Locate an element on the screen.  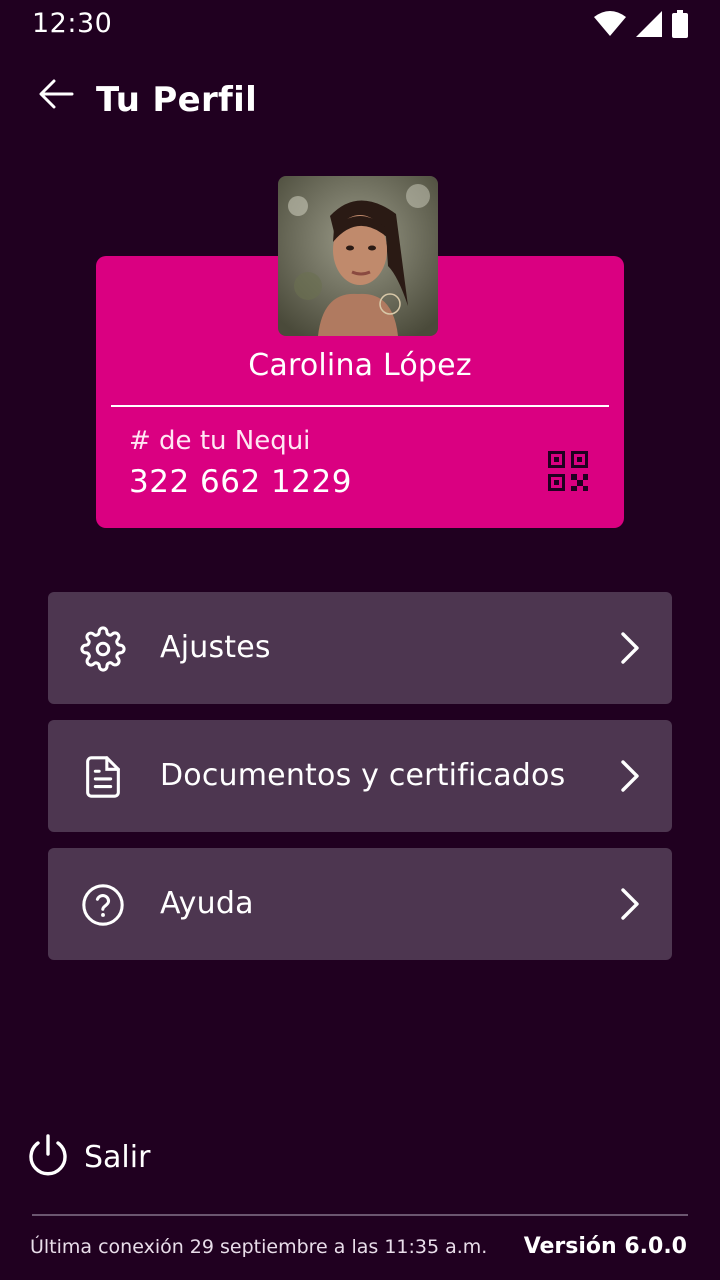
qr-code-button is located at coordinates (568, 473).